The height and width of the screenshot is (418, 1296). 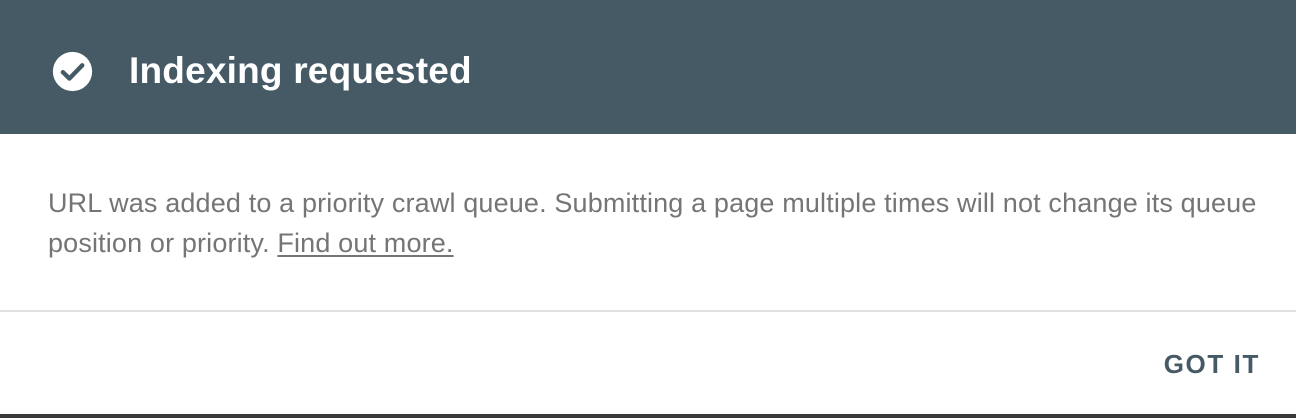 I want to click on find-out-more-link: Find out more., so click(x=365, y=243).